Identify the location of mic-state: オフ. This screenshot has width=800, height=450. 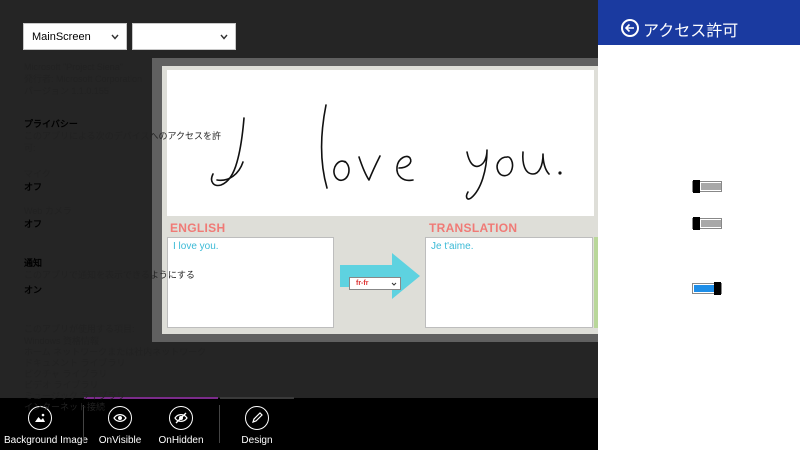
(33, 187).